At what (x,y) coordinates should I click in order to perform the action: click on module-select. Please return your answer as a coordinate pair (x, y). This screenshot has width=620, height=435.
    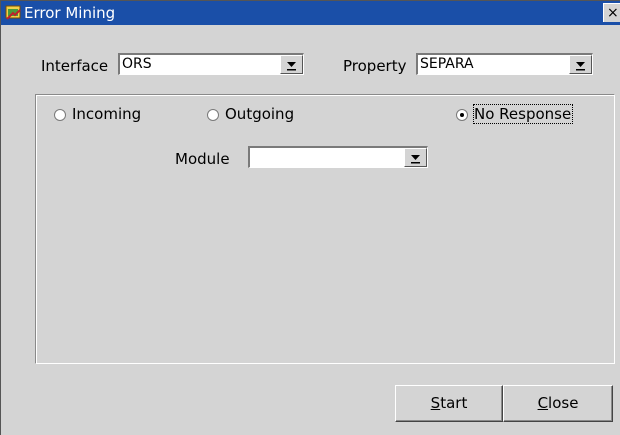
    Looking at the image, I should click on (338, 157).